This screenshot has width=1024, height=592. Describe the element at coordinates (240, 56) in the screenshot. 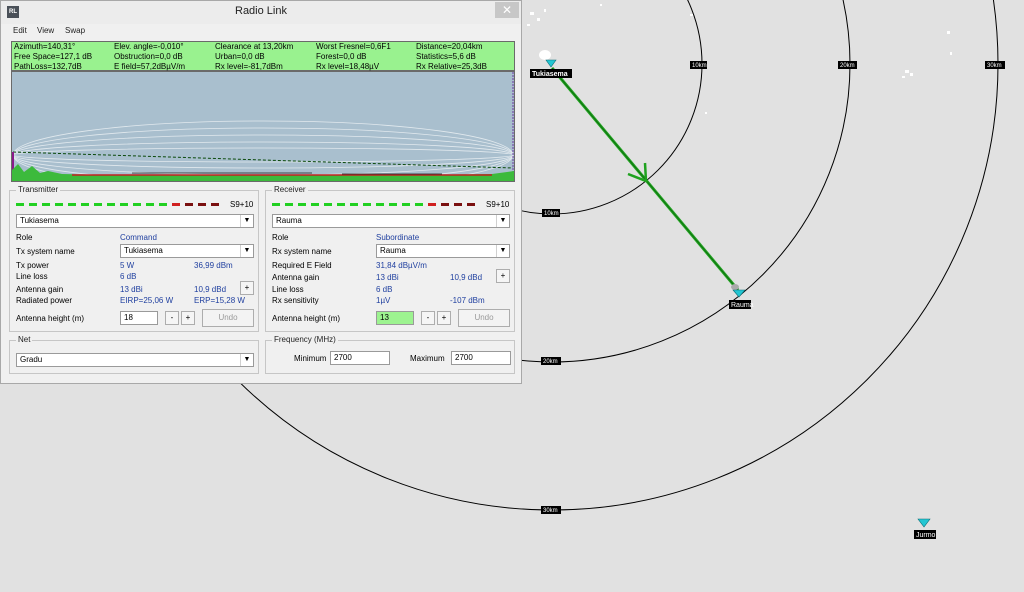

I see `stat-urban: Urban=0,0 dB` at that location.